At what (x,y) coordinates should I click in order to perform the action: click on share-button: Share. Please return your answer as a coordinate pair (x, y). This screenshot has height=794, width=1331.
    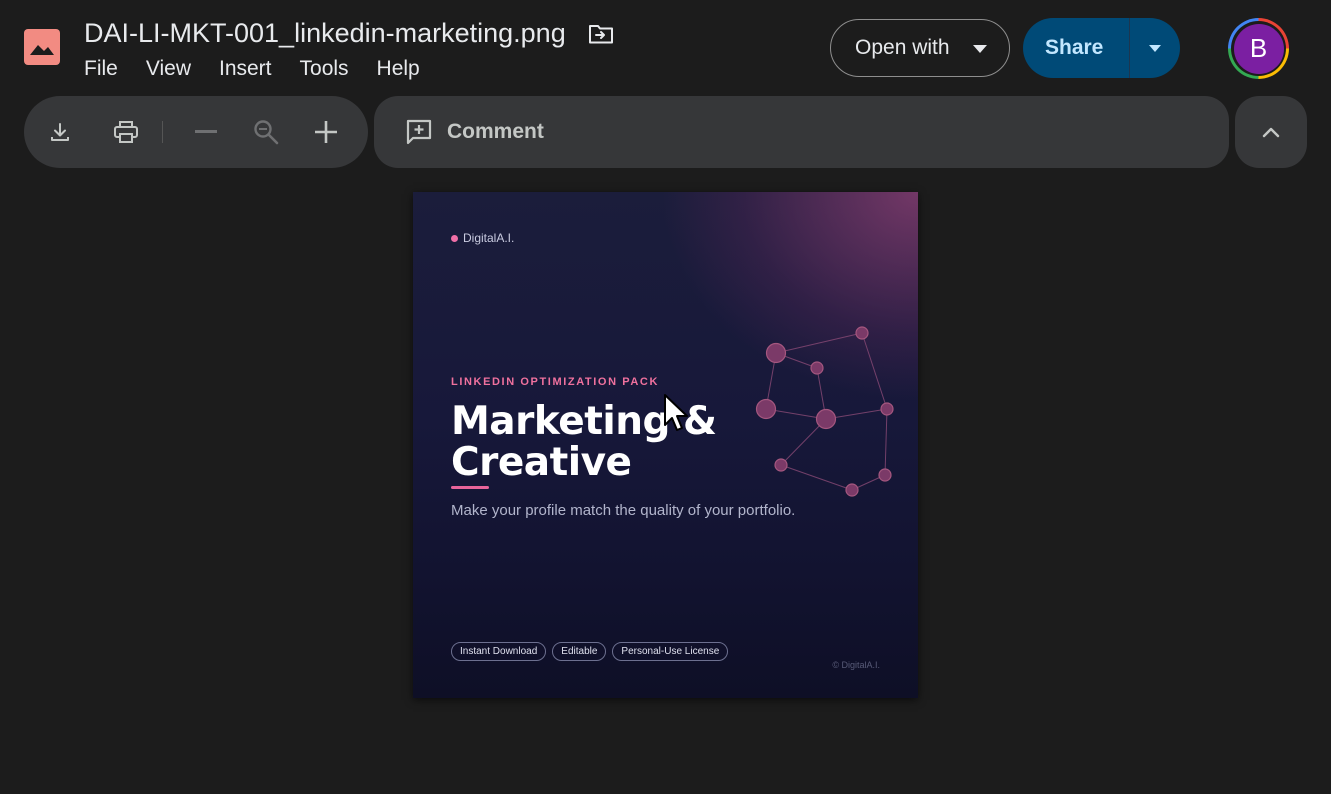
    Looking at the image, I should click on (1076, 48).